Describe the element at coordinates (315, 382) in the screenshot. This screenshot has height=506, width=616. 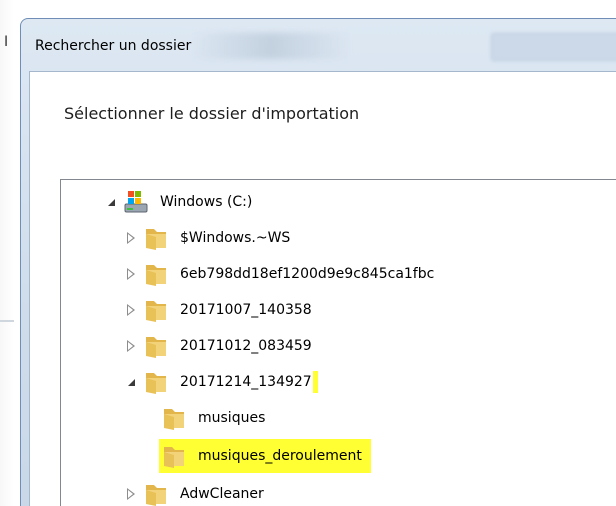
I see `highlight-marker` at that location.